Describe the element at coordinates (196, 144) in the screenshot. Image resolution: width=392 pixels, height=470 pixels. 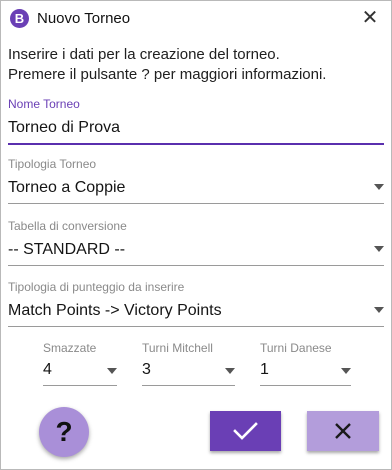
I see `nome-torneo-underline` at that location.